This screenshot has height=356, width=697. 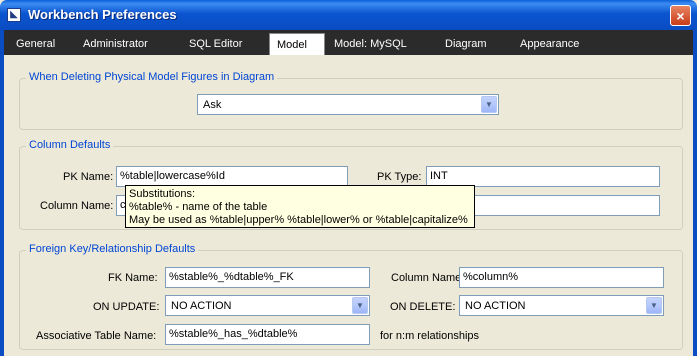 I want to click on title-bar: ◣ Workbench Preferences ×, so click(x=348, y=15).